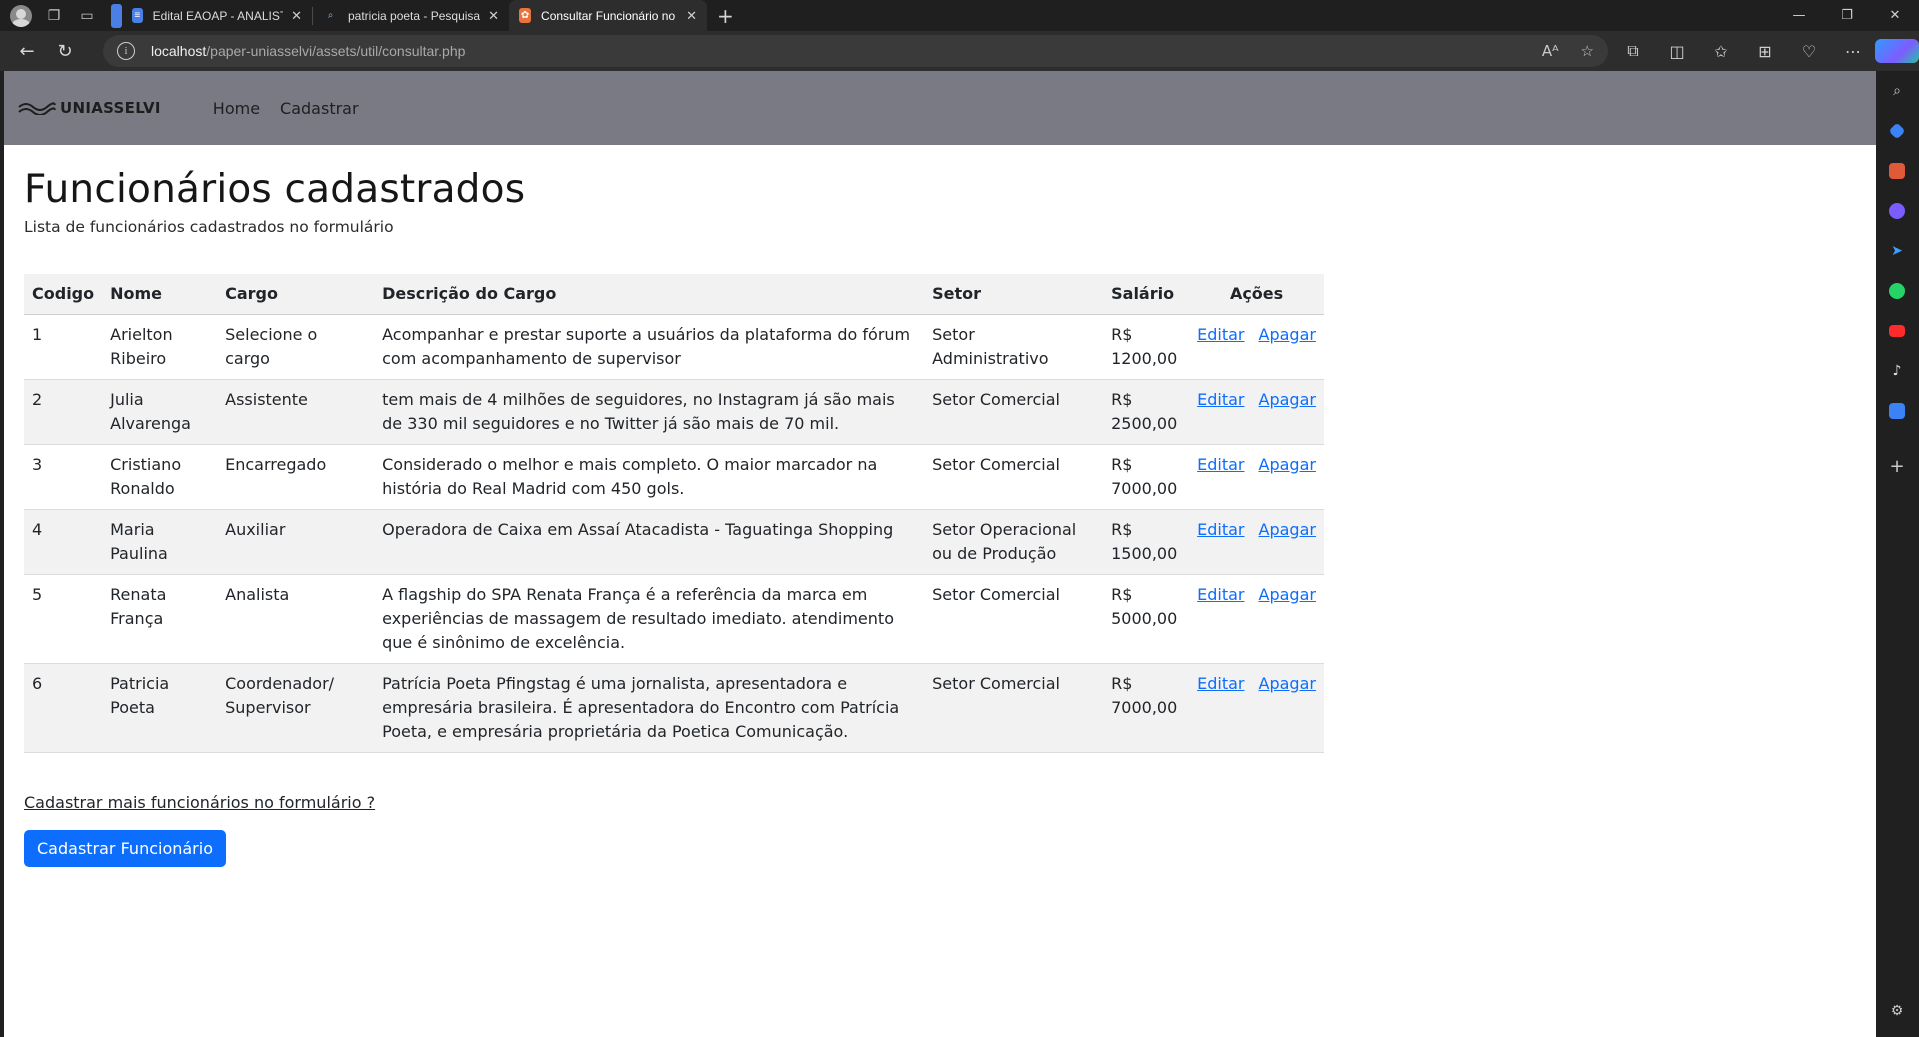 This screenshot has height=1037, width=1919. I want to click on cell-salario: R$ 1200,00, so click(1146, 347).